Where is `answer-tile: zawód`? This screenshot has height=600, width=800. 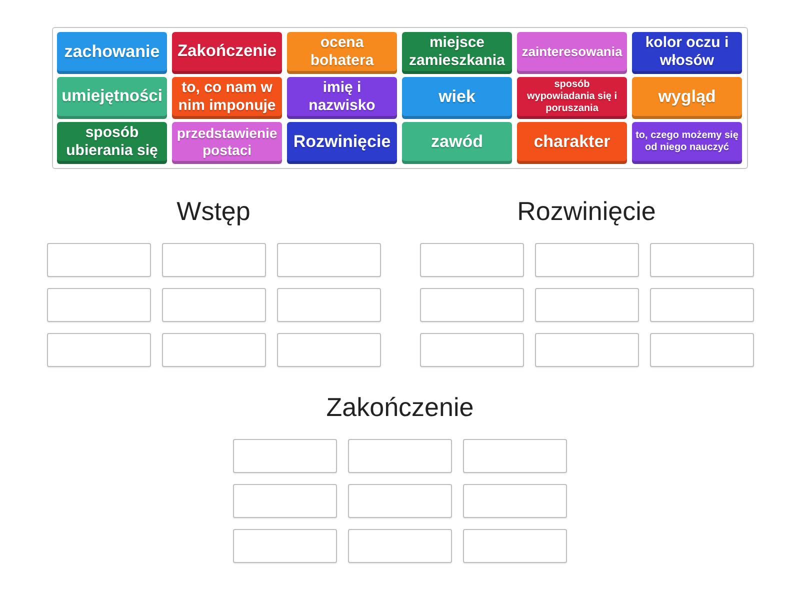
answer-tile: zawód is located at coordinates (457, 143).